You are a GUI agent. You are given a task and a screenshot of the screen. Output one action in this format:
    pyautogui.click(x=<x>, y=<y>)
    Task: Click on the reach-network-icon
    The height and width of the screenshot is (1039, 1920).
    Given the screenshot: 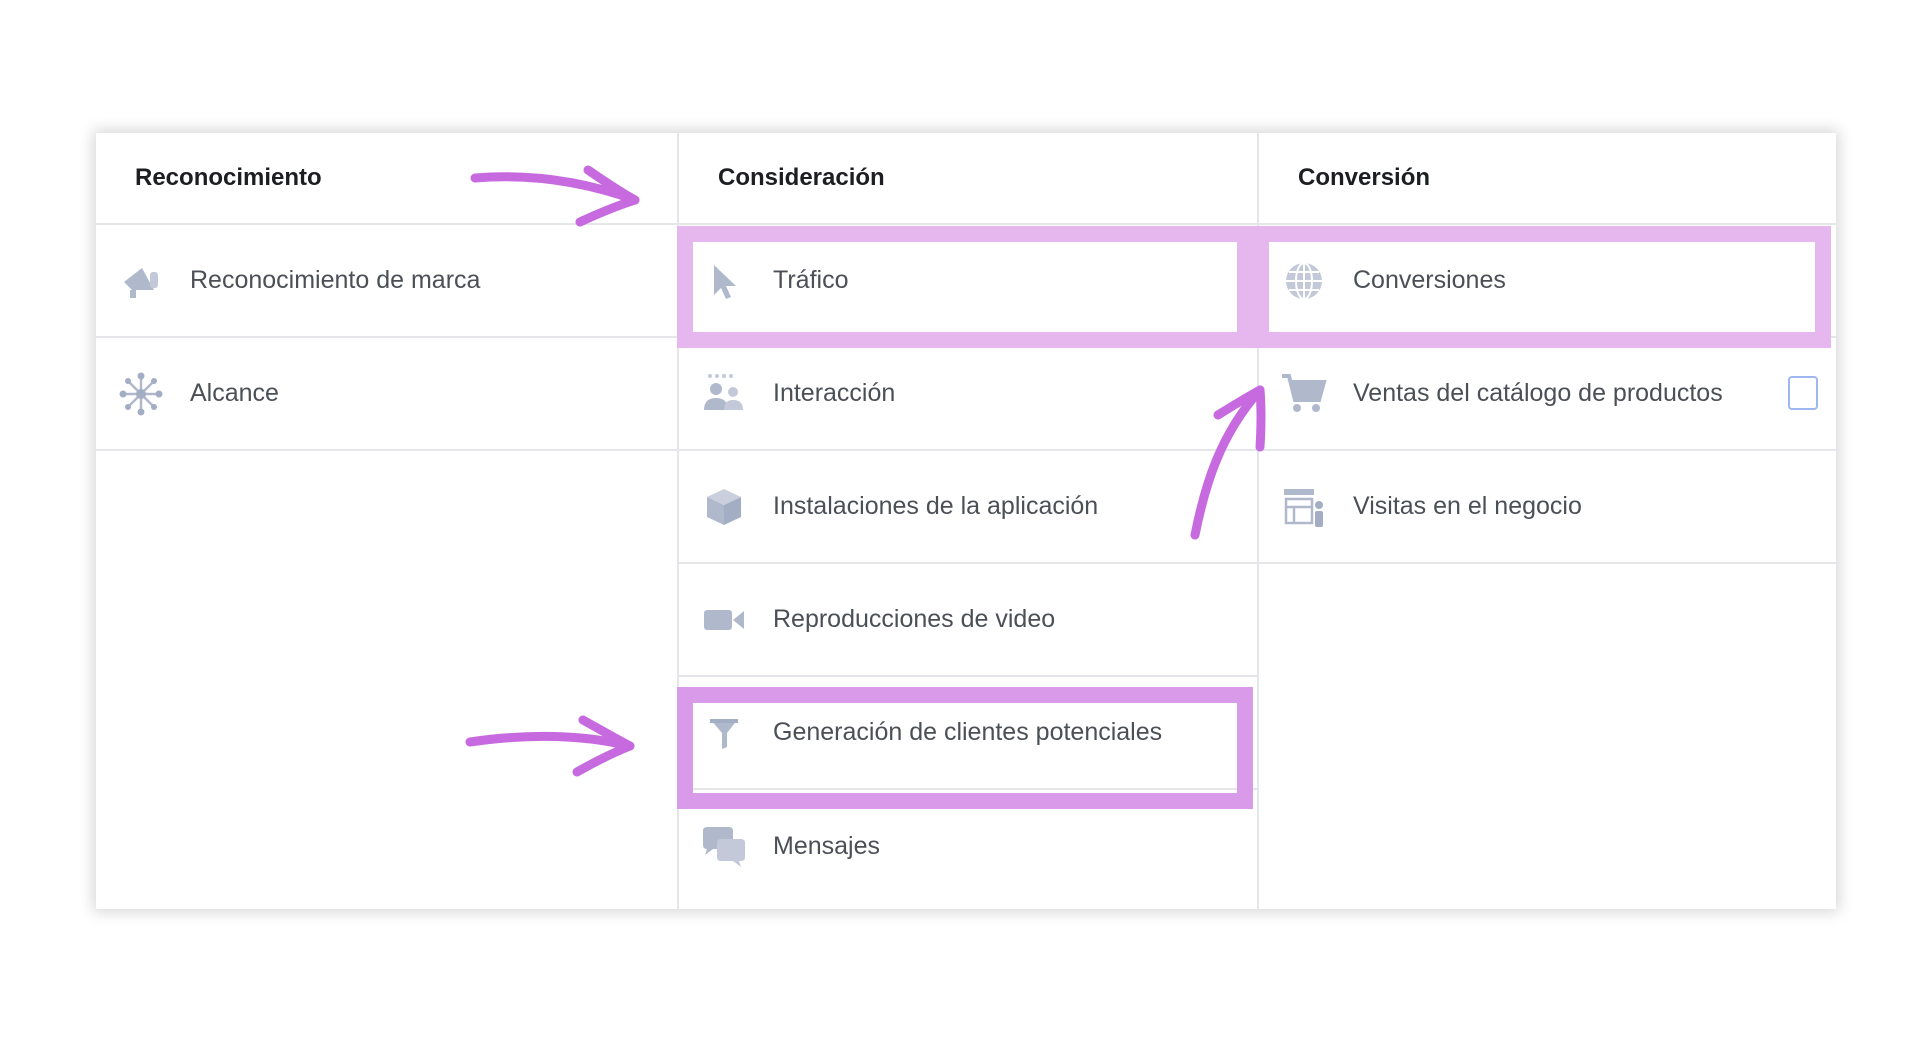 What is the action you would take?
    pyautogui.click(x=141, y=394)
    